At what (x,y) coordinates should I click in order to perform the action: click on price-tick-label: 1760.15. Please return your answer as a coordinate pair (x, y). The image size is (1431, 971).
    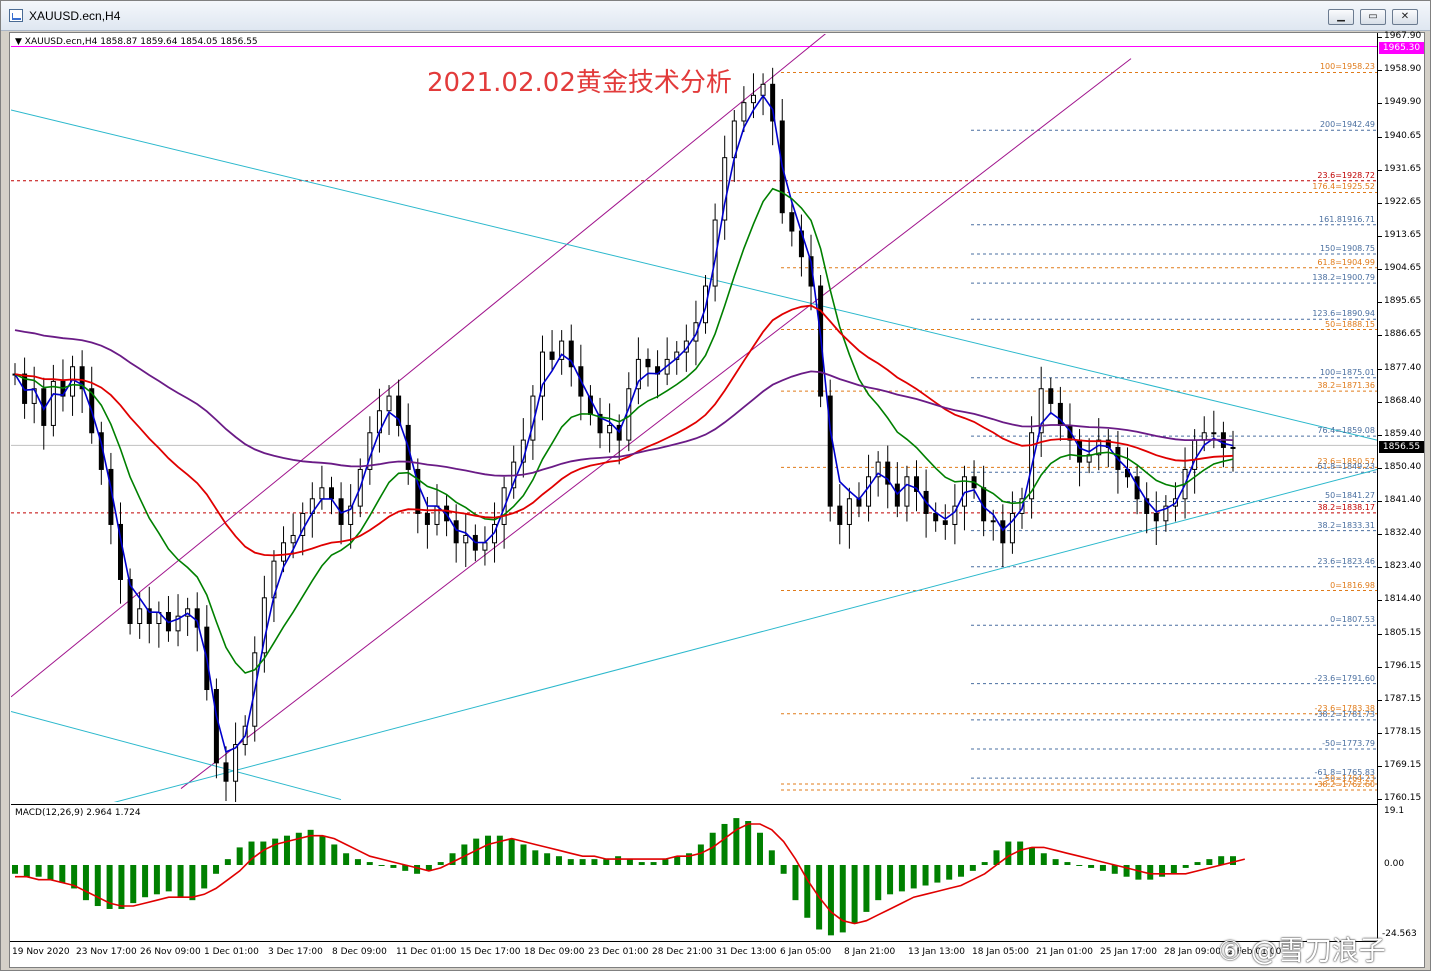
    Looking at the image, I should click on (1403, 798).